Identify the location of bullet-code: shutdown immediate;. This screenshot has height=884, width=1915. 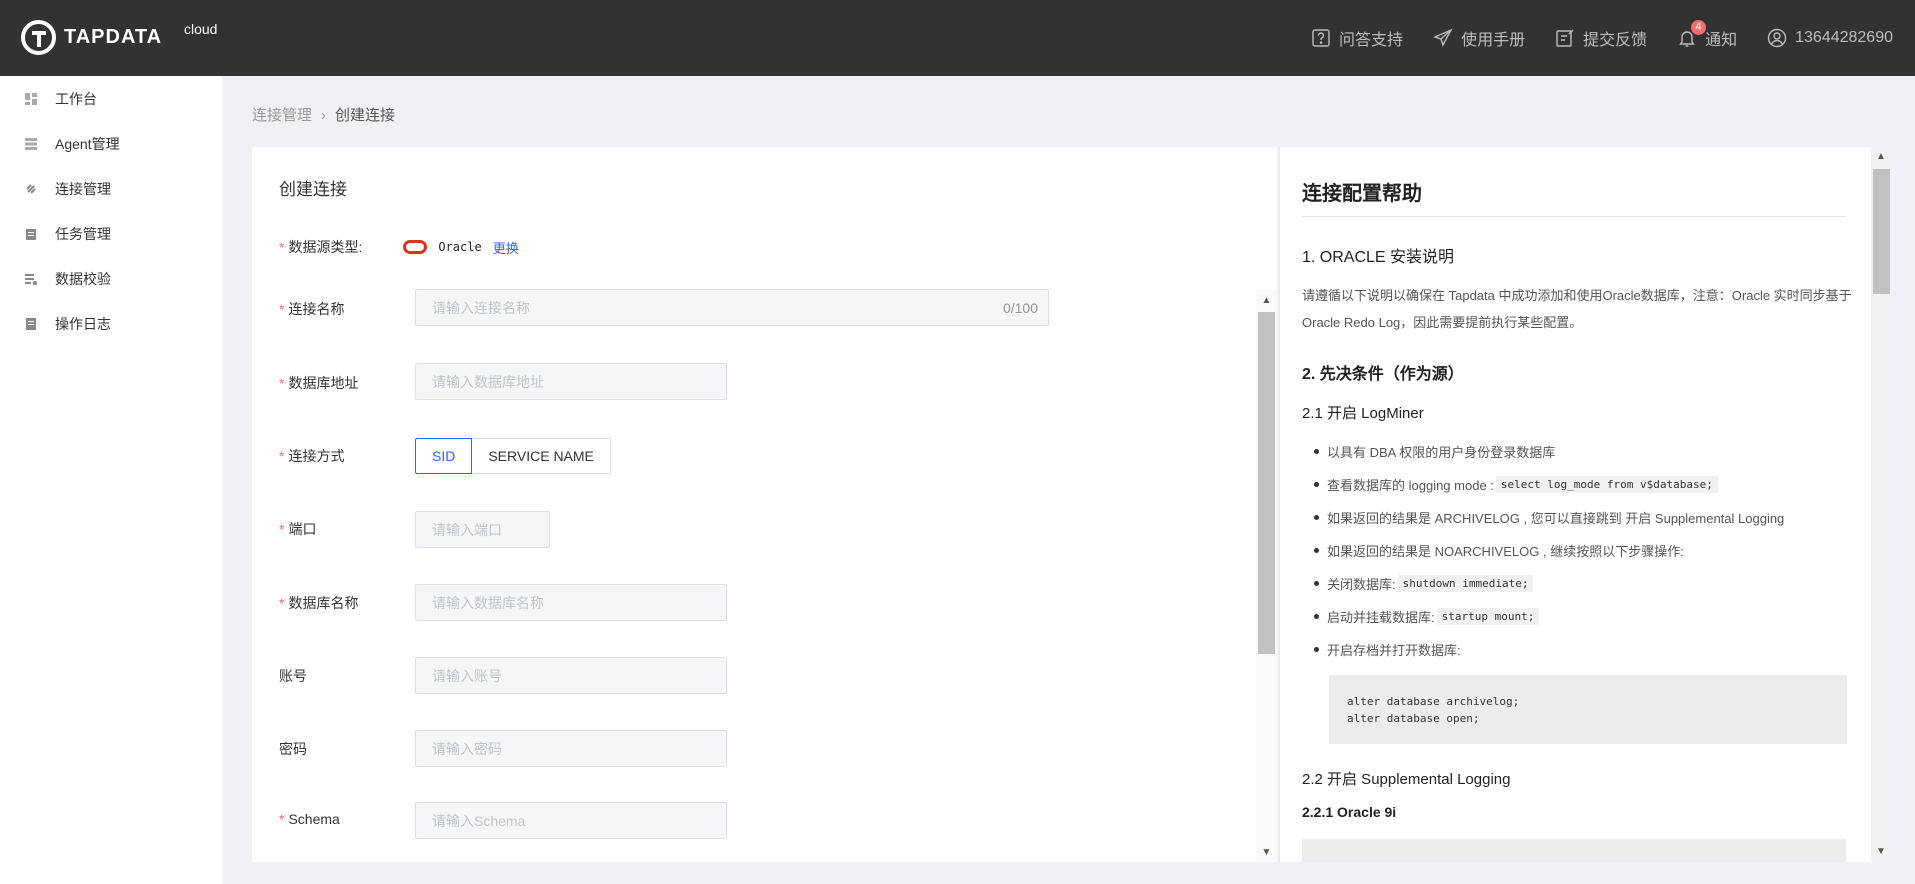
(1465, 583).